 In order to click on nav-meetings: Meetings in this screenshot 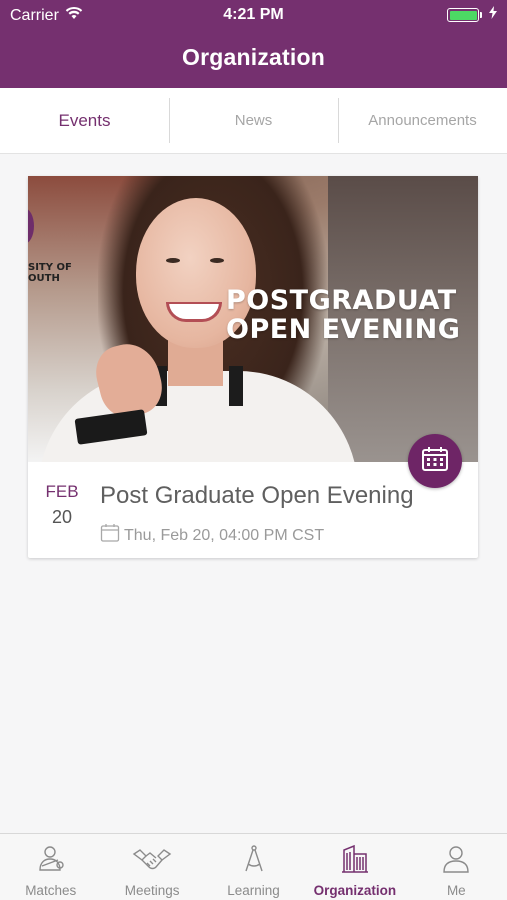, I will do `click(151, 867)`.